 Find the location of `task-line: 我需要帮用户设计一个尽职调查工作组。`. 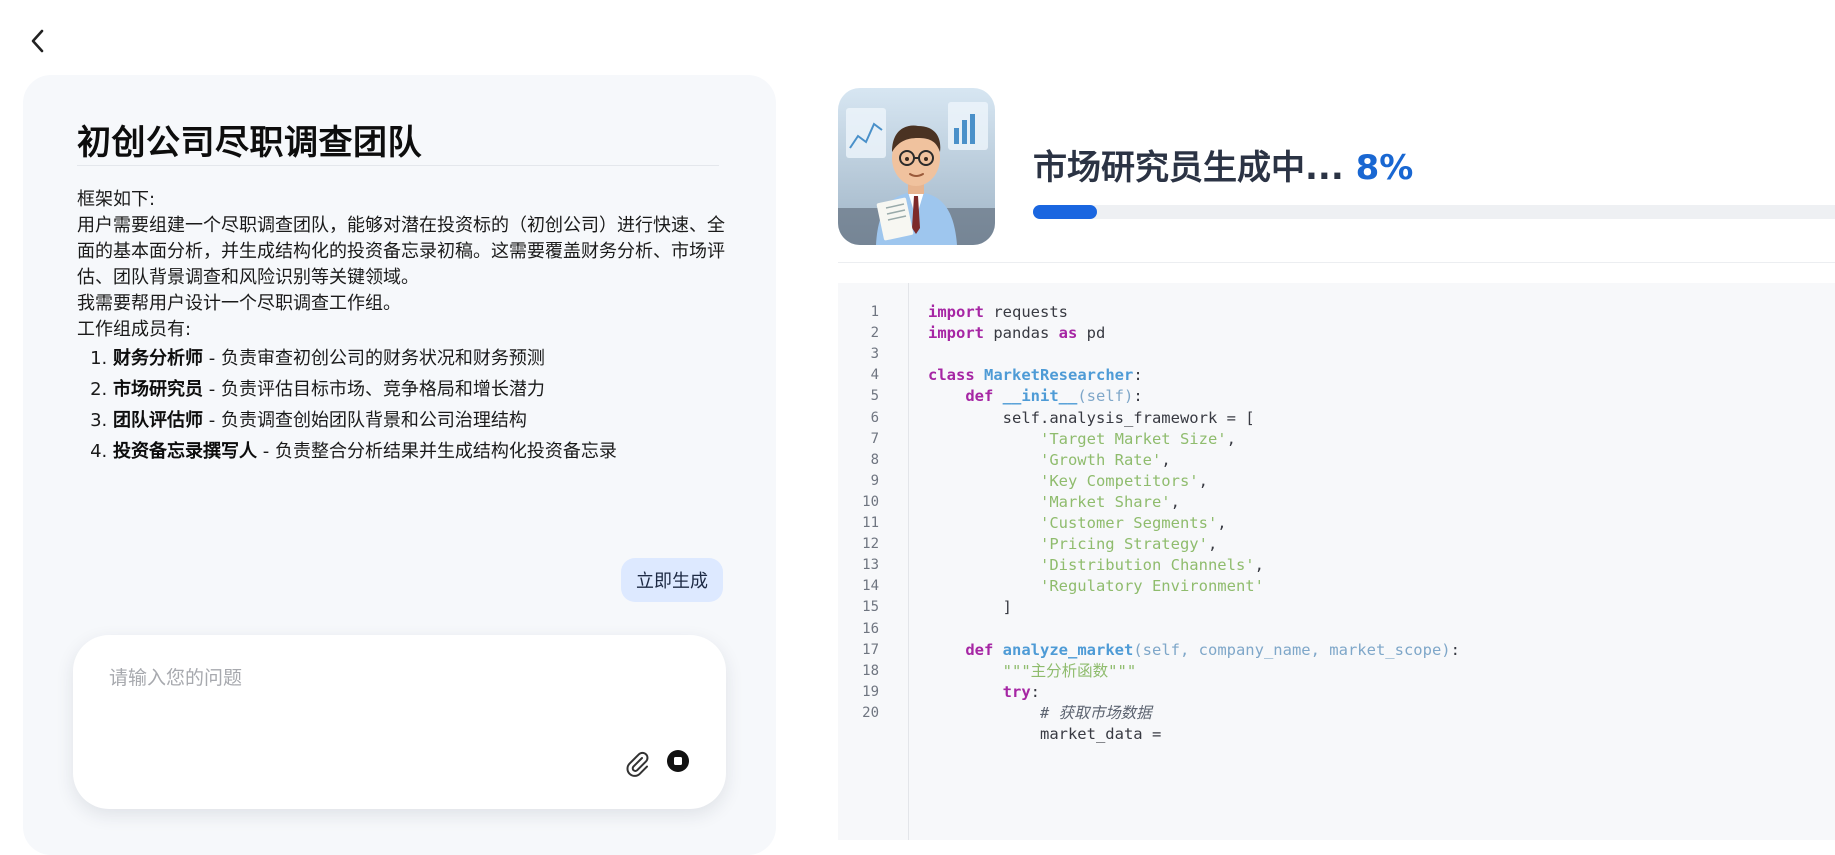

task-line: 我需要帮用户设计一个尽职调查工作组。 is located at coordinates (239, 303).